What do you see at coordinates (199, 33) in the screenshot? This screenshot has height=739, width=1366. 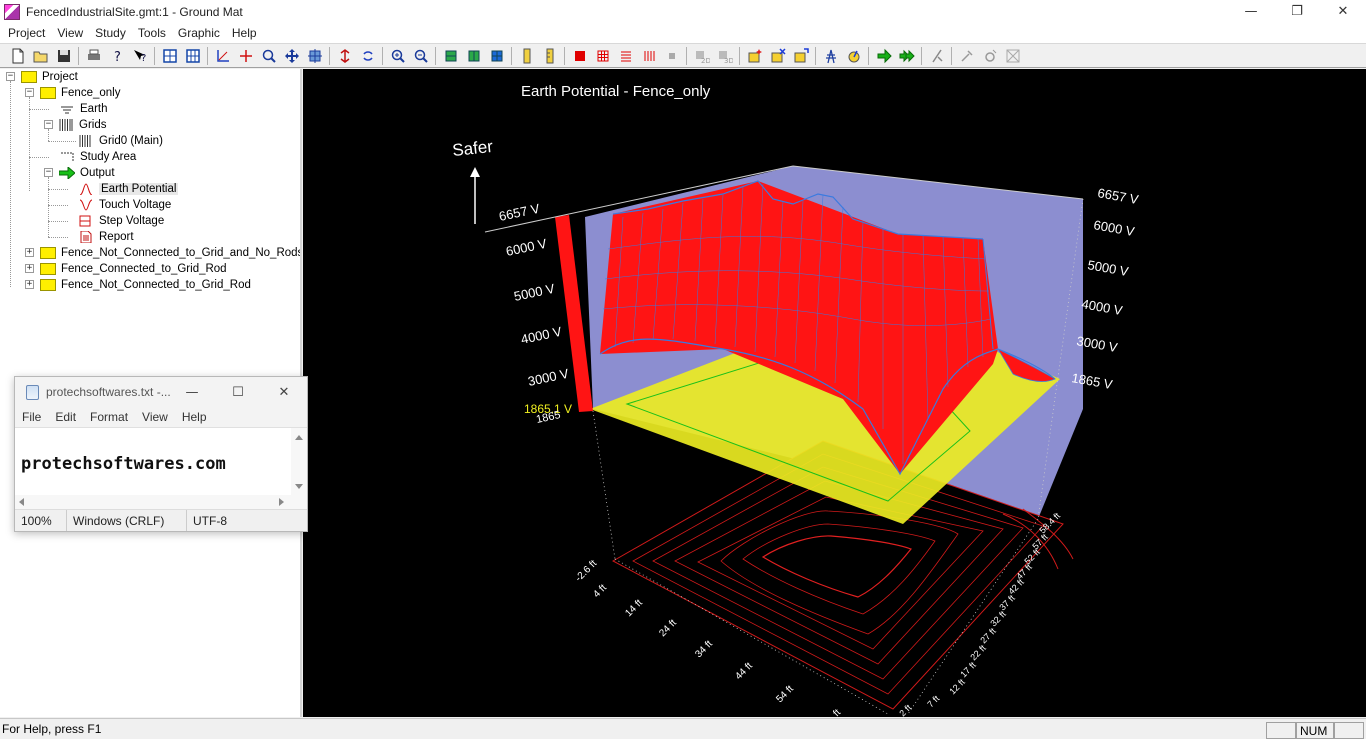 I see `menu-graphic: Graphic` at bounding box center [199, 33].